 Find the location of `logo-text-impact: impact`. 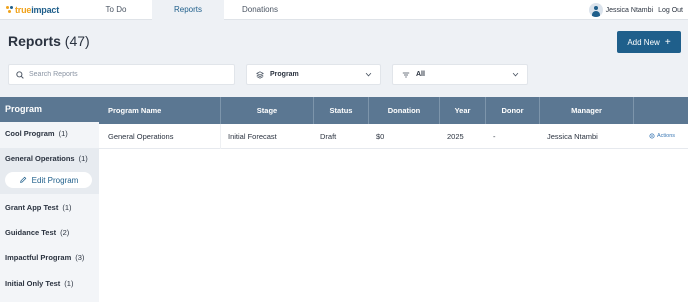

logo-text-impact: impact is located at coordinates (45, 10).